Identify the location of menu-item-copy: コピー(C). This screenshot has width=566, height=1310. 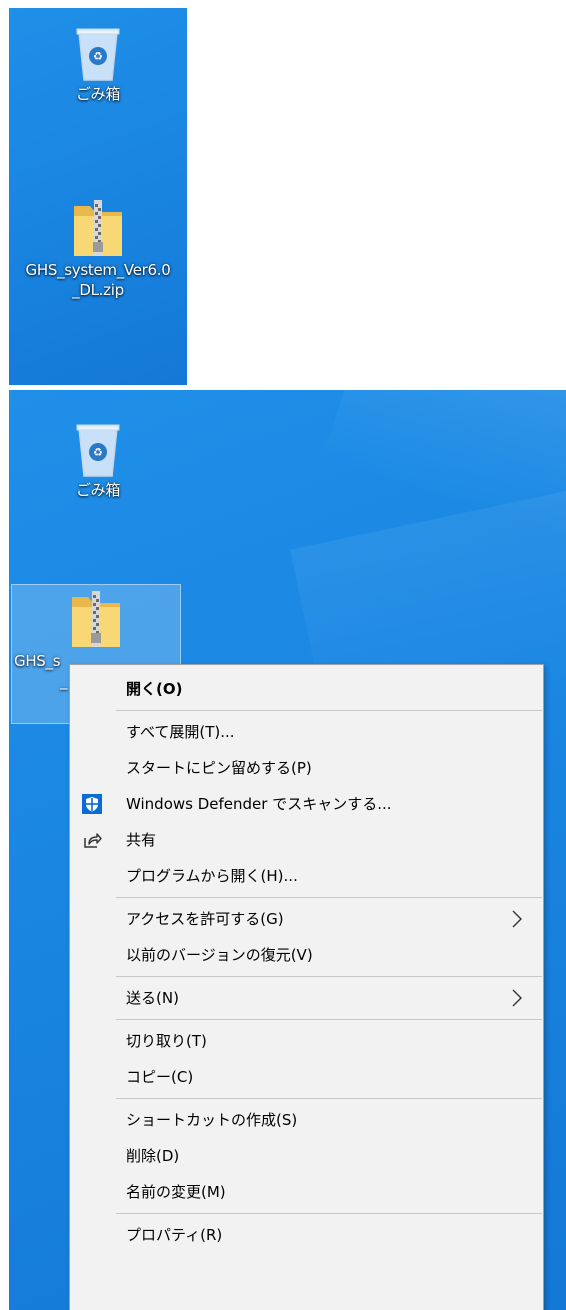
(306, 1077).